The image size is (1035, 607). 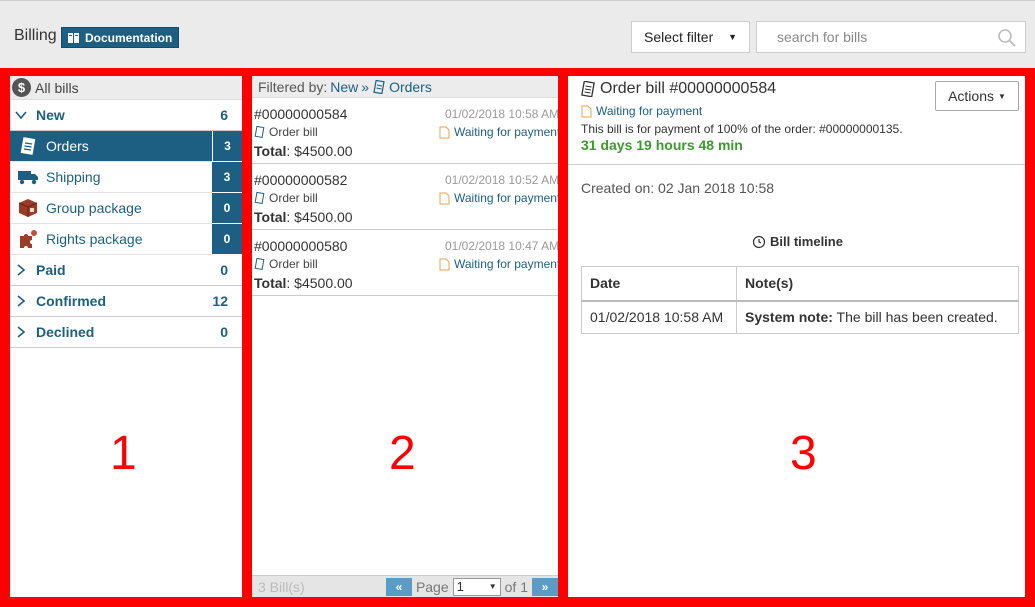 What do you see at coordinates (476, 586) in the screenshot?
I see `page-select: 1 ▼` at bounding box center [476, 586].